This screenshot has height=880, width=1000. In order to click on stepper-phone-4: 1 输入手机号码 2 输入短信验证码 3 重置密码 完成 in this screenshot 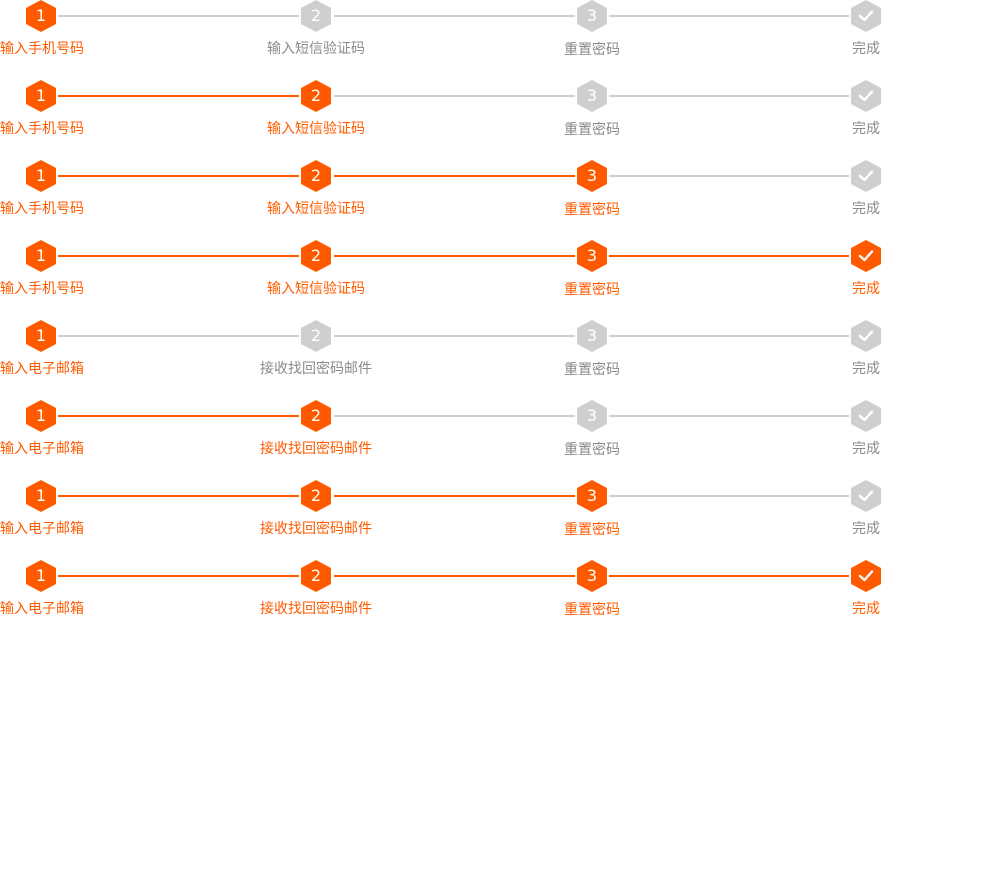, I will do `click(500, 280)`.